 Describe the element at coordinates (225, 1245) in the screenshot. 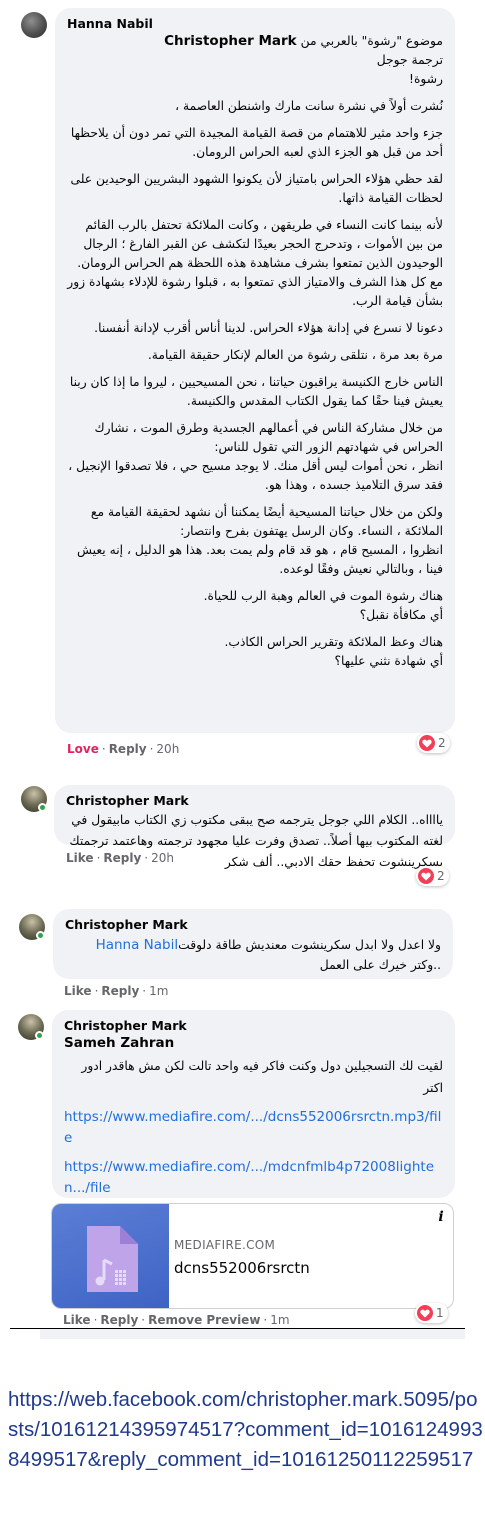

I see `preview-domain: MEDIAFIRE.COM` at that location.